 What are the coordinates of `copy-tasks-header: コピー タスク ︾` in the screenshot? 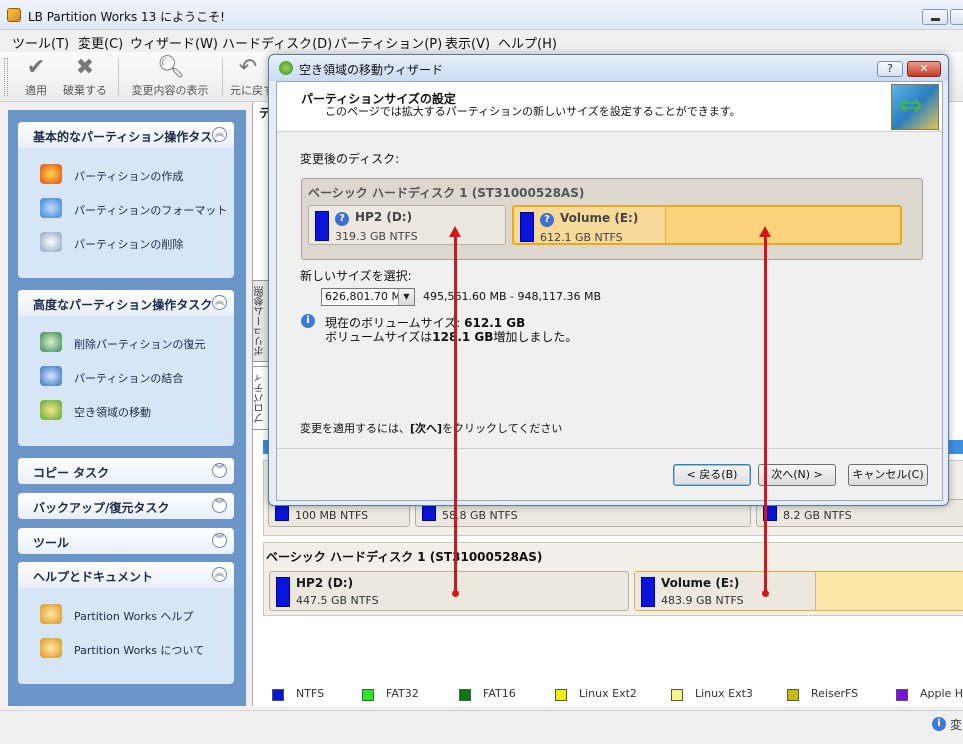 It's located at (126, 471).